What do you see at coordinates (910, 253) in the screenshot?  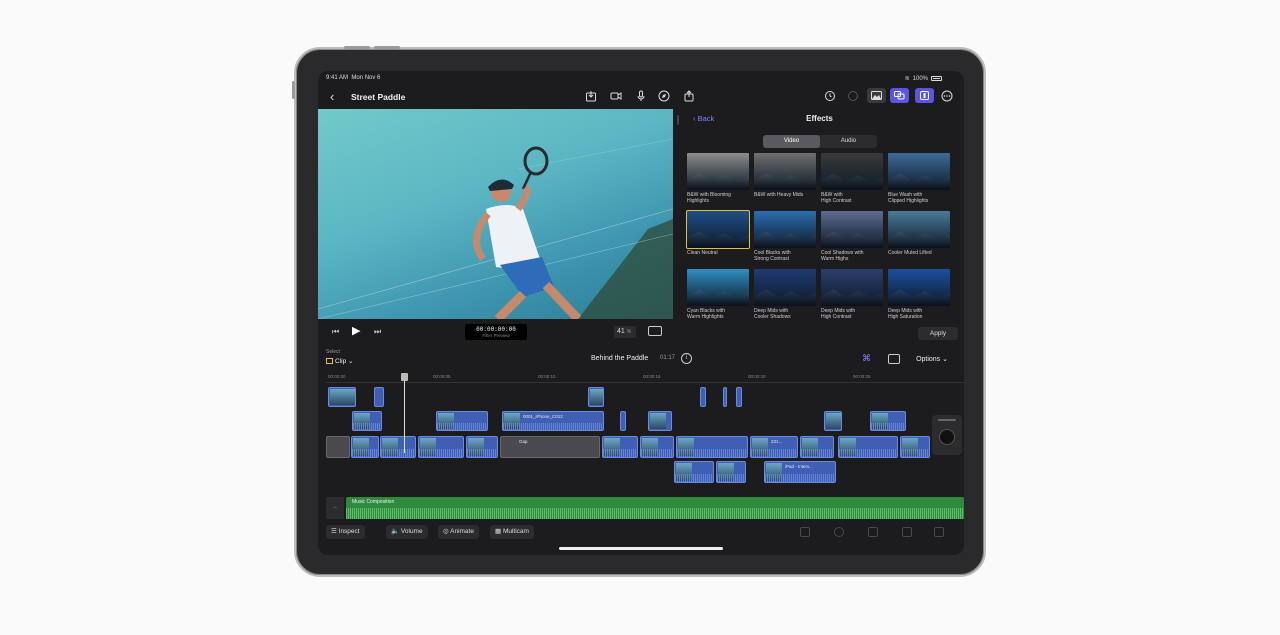 I see `effect-label: Cooler Muted Lifted` at bounding box center [910, 253].